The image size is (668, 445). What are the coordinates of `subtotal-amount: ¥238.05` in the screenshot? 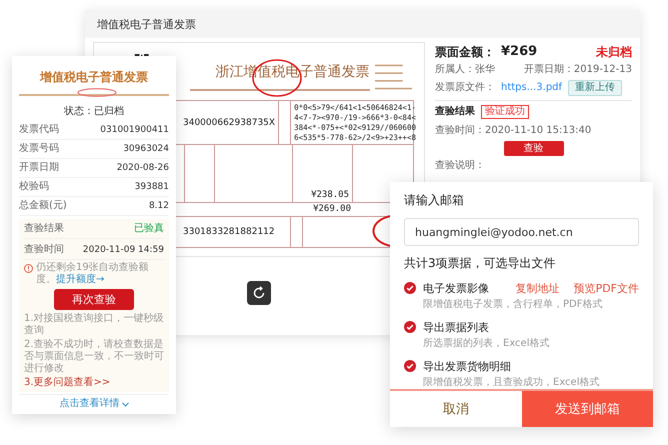 It's located at (330, 195).